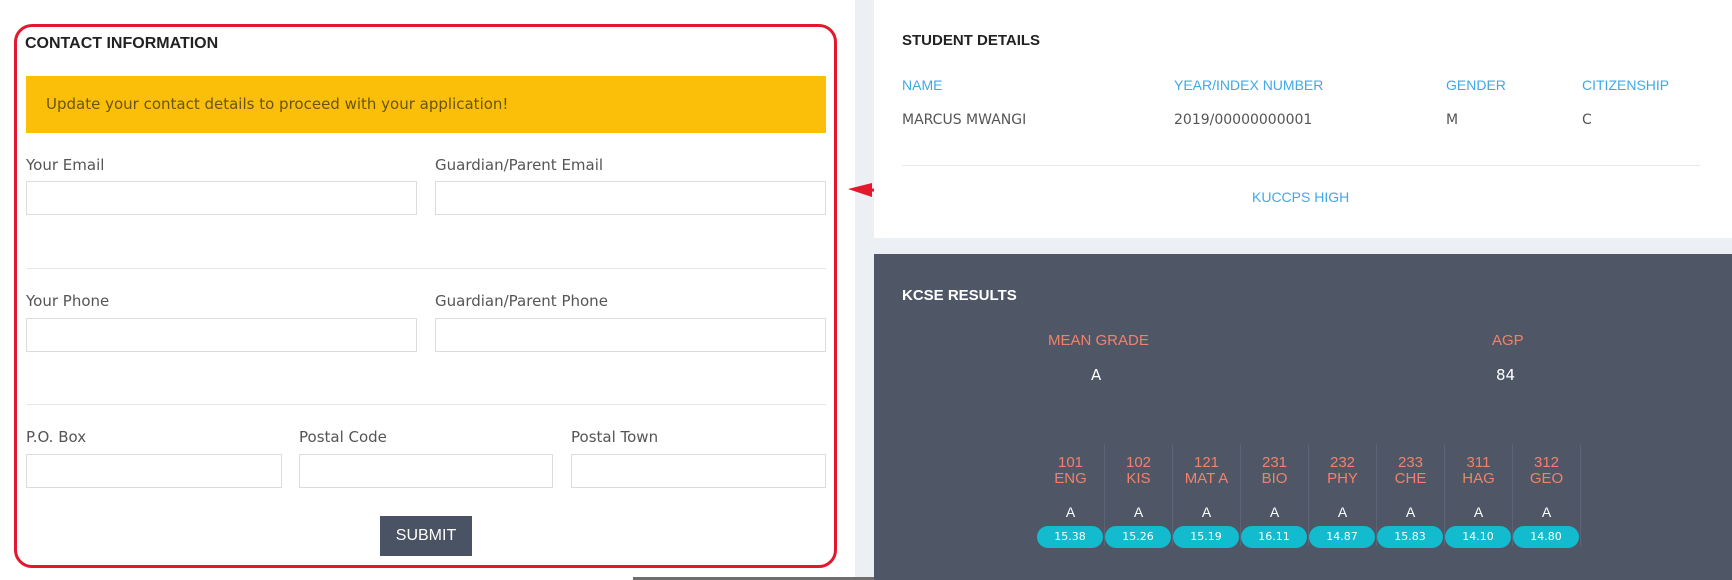  Describe the element at coordinates (1138, 462) in the screenshot. I see `subject-code: 102` at that location.